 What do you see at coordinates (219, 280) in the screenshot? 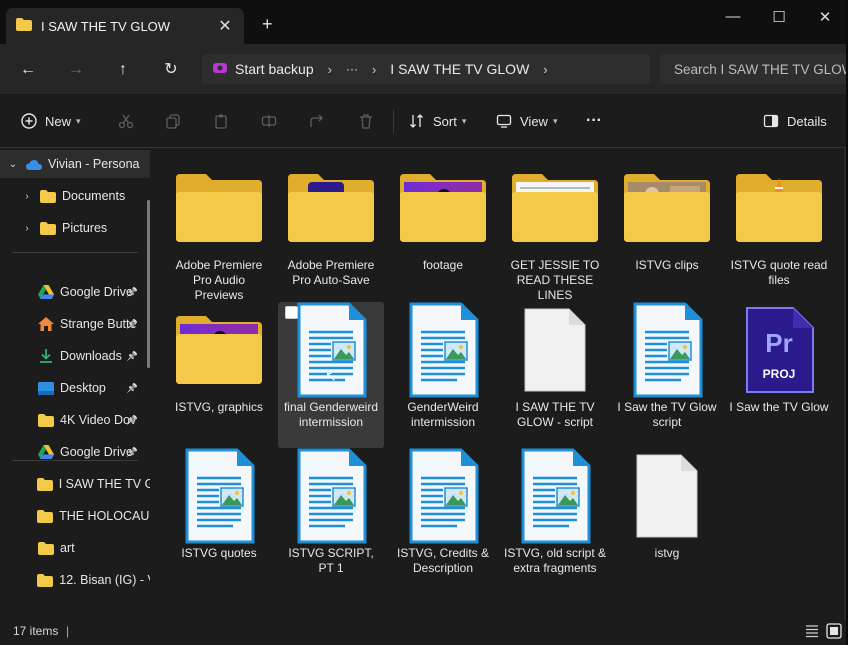
I see `file-name: Adobe Premiere Pro Audio Previews` at bounding box center [219, 280].